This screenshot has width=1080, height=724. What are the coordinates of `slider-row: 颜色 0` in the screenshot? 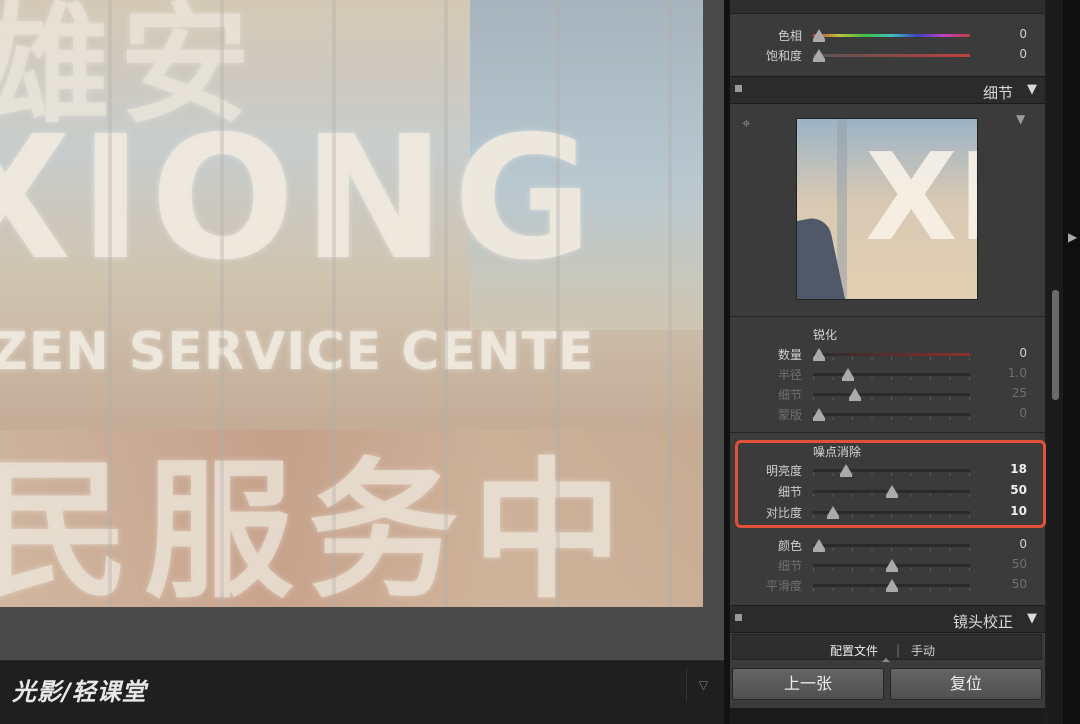 It's located at (887, 545).